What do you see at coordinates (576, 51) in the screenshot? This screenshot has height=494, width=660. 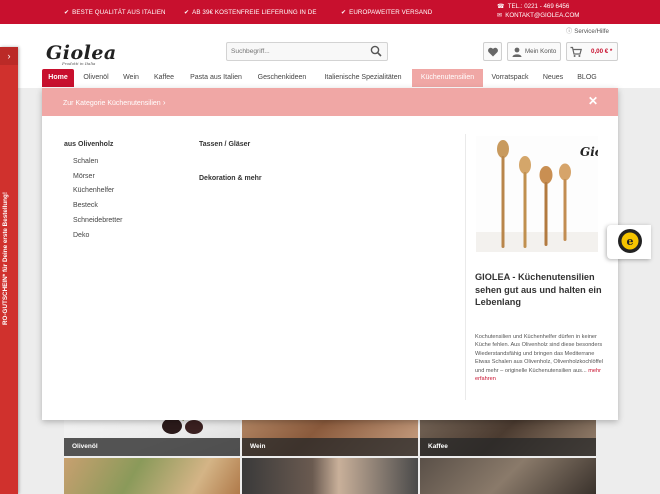 I see `cart-icon` at bounding box center [576, 51].